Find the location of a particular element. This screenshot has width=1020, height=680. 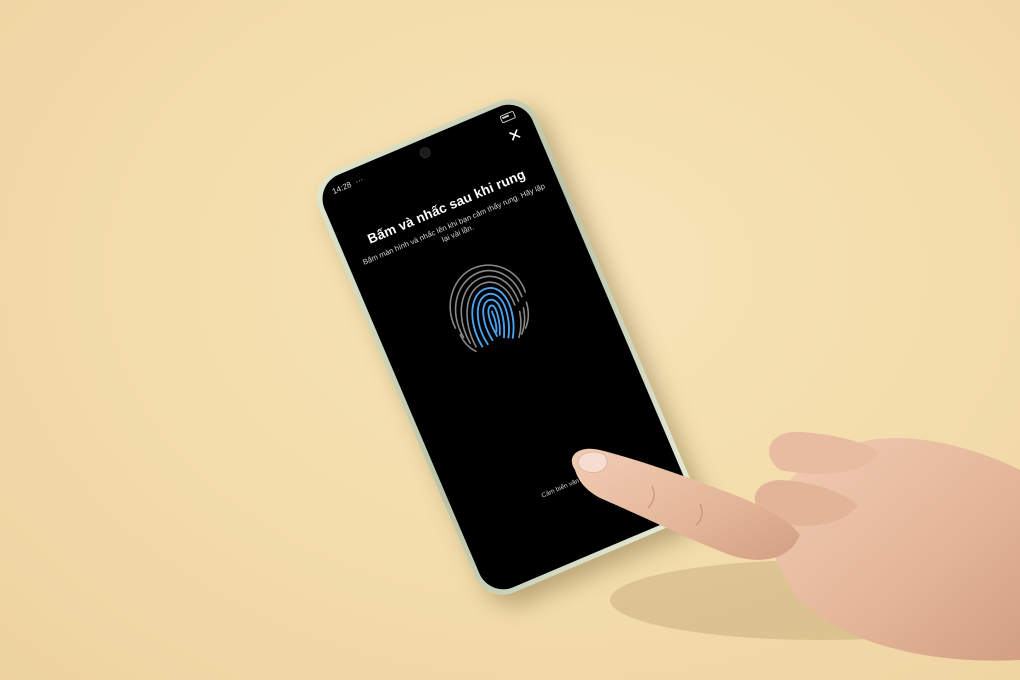

fingerprint-icon is located at coordinates (489, 308).